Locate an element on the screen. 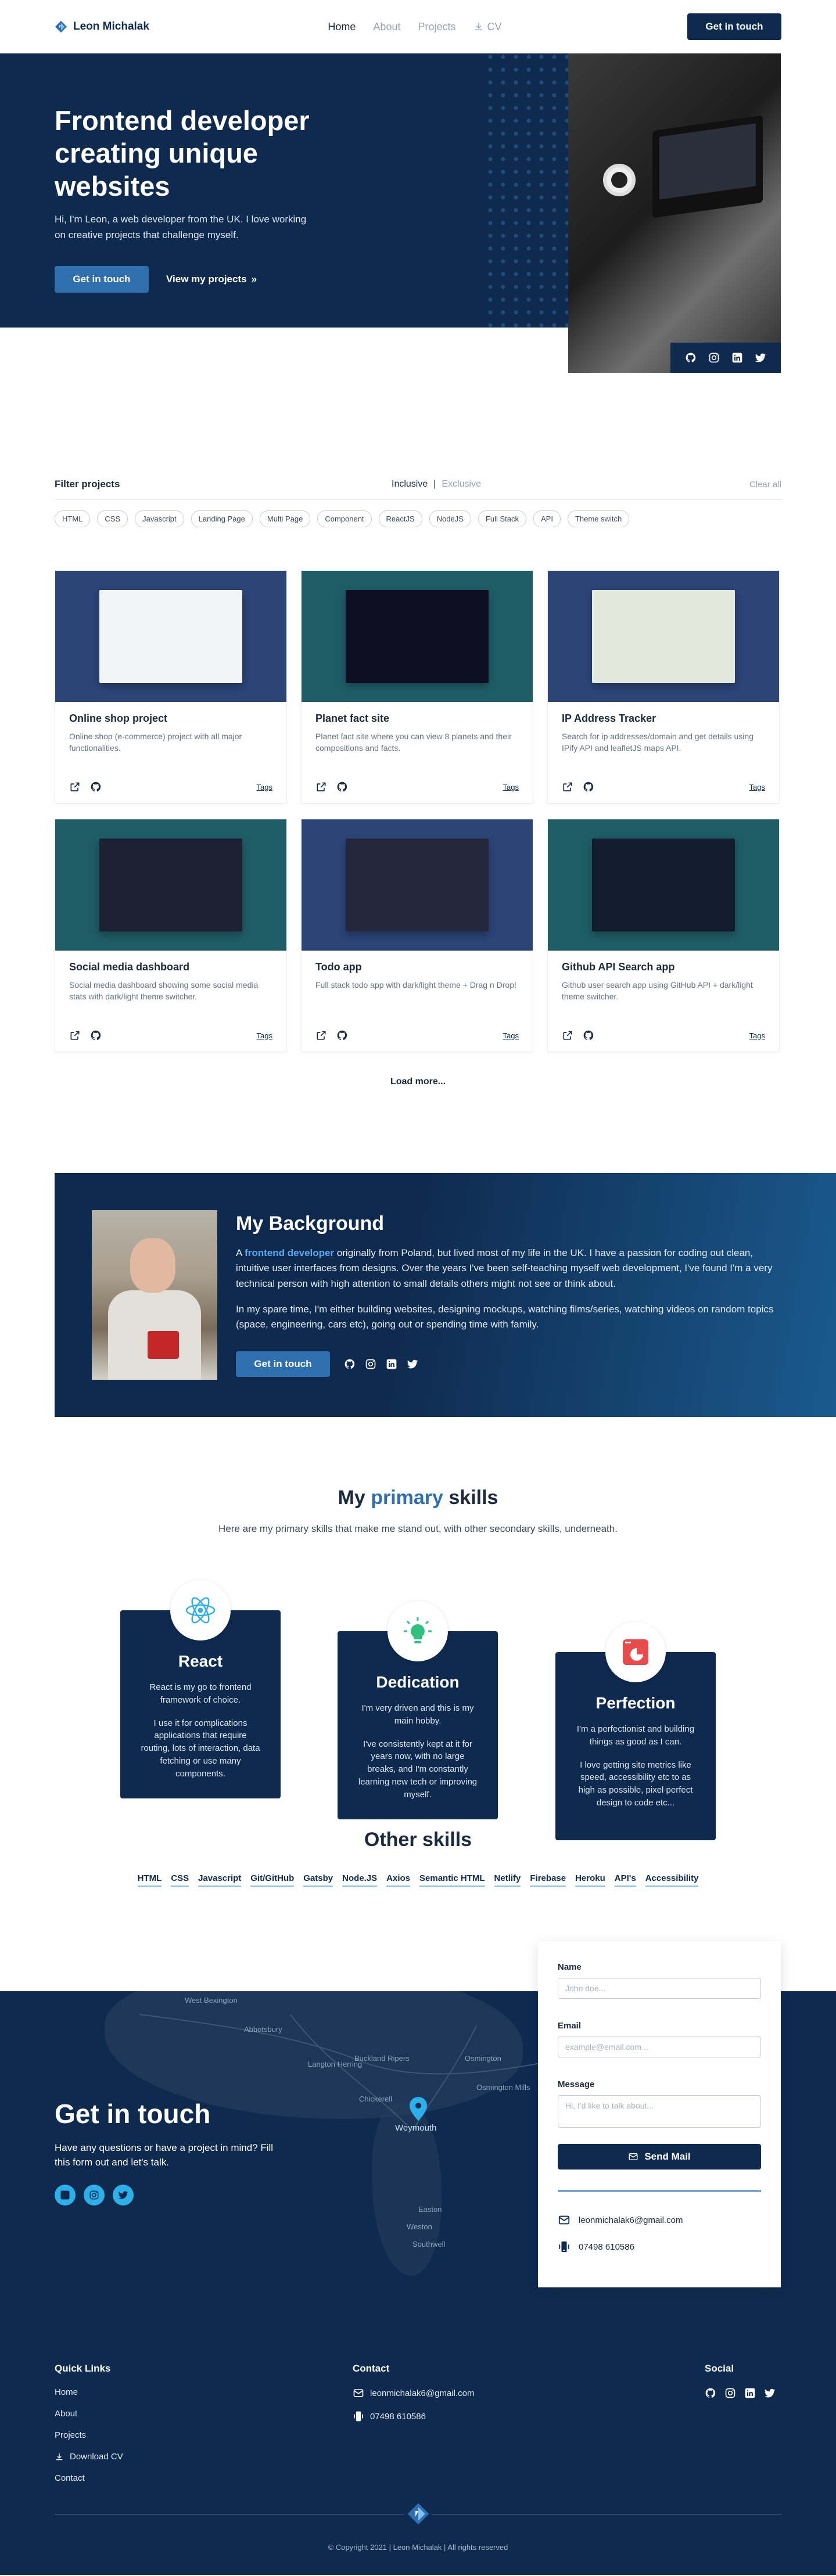 This screenshot has width=836, height=2576. lightbulb-icon is located at coordinates (418, 1631).